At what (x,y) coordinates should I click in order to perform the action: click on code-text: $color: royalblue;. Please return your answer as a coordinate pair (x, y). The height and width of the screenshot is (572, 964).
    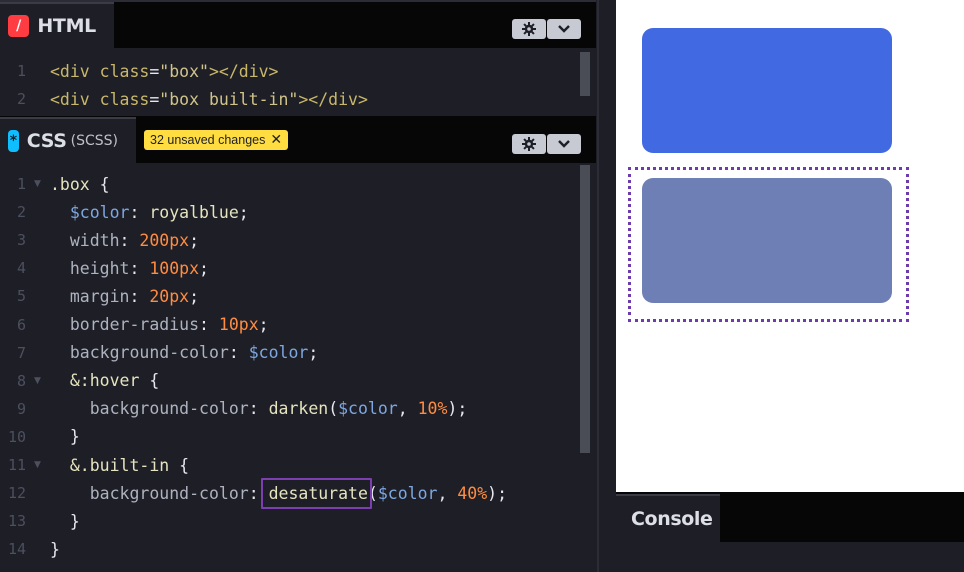
    Looking at the image, I should click on (149, 212).